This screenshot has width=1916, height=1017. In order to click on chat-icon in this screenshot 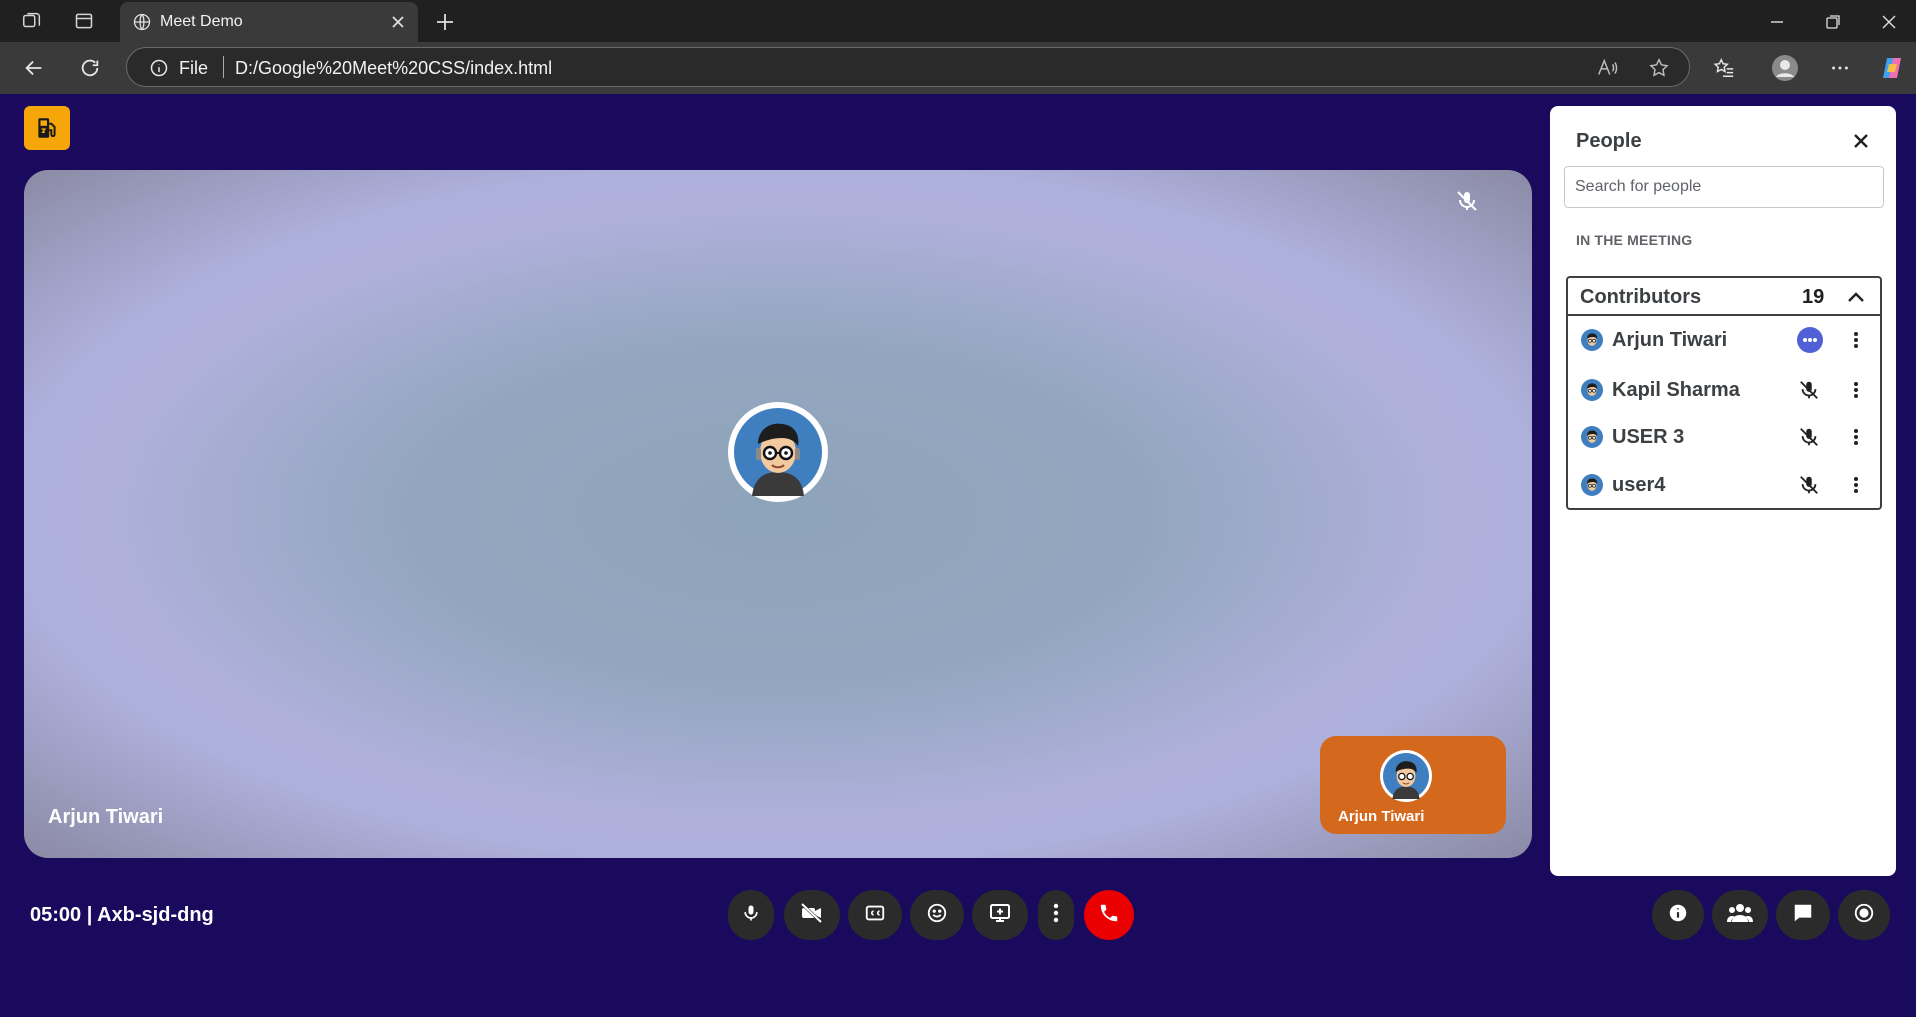, I will do `click(1803, 915)`.